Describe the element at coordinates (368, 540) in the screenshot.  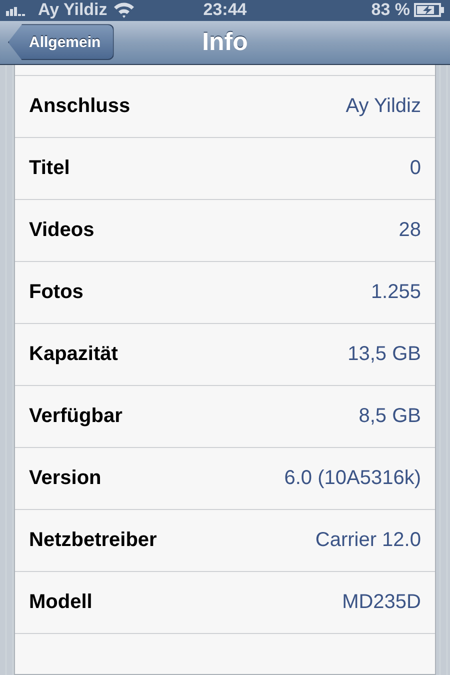
I see `row-value: Carrier 12.0` at that location.